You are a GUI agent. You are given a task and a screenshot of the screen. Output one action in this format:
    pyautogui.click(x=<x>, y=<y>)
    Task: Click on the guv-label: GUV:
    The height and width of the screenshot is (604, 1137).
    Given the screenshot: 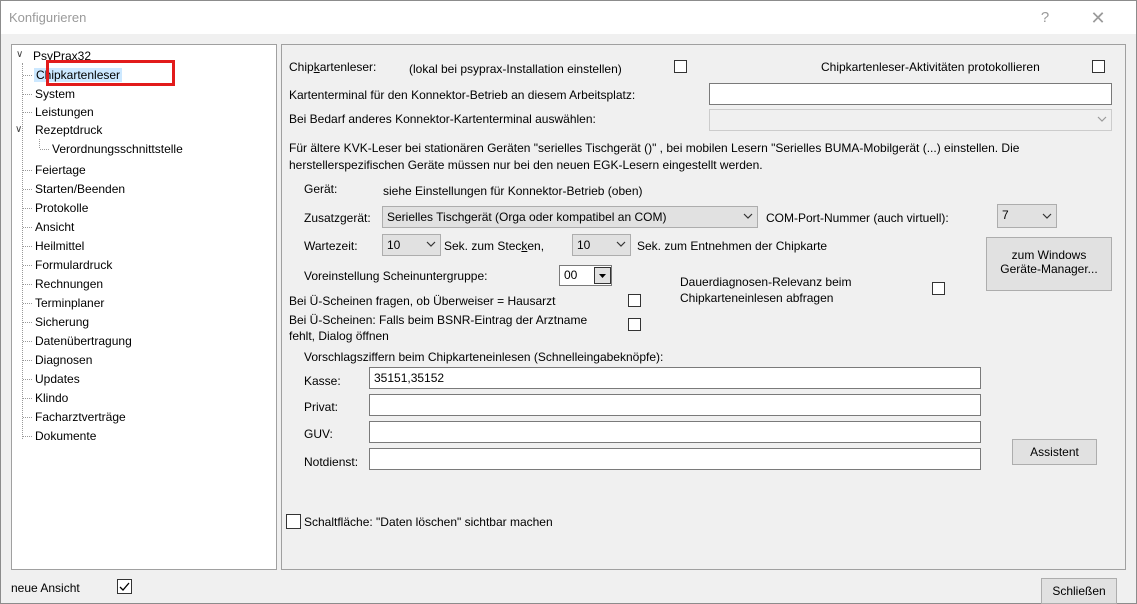 What is the action you would take?
    pyautogui.click(x=318, y=434)
    